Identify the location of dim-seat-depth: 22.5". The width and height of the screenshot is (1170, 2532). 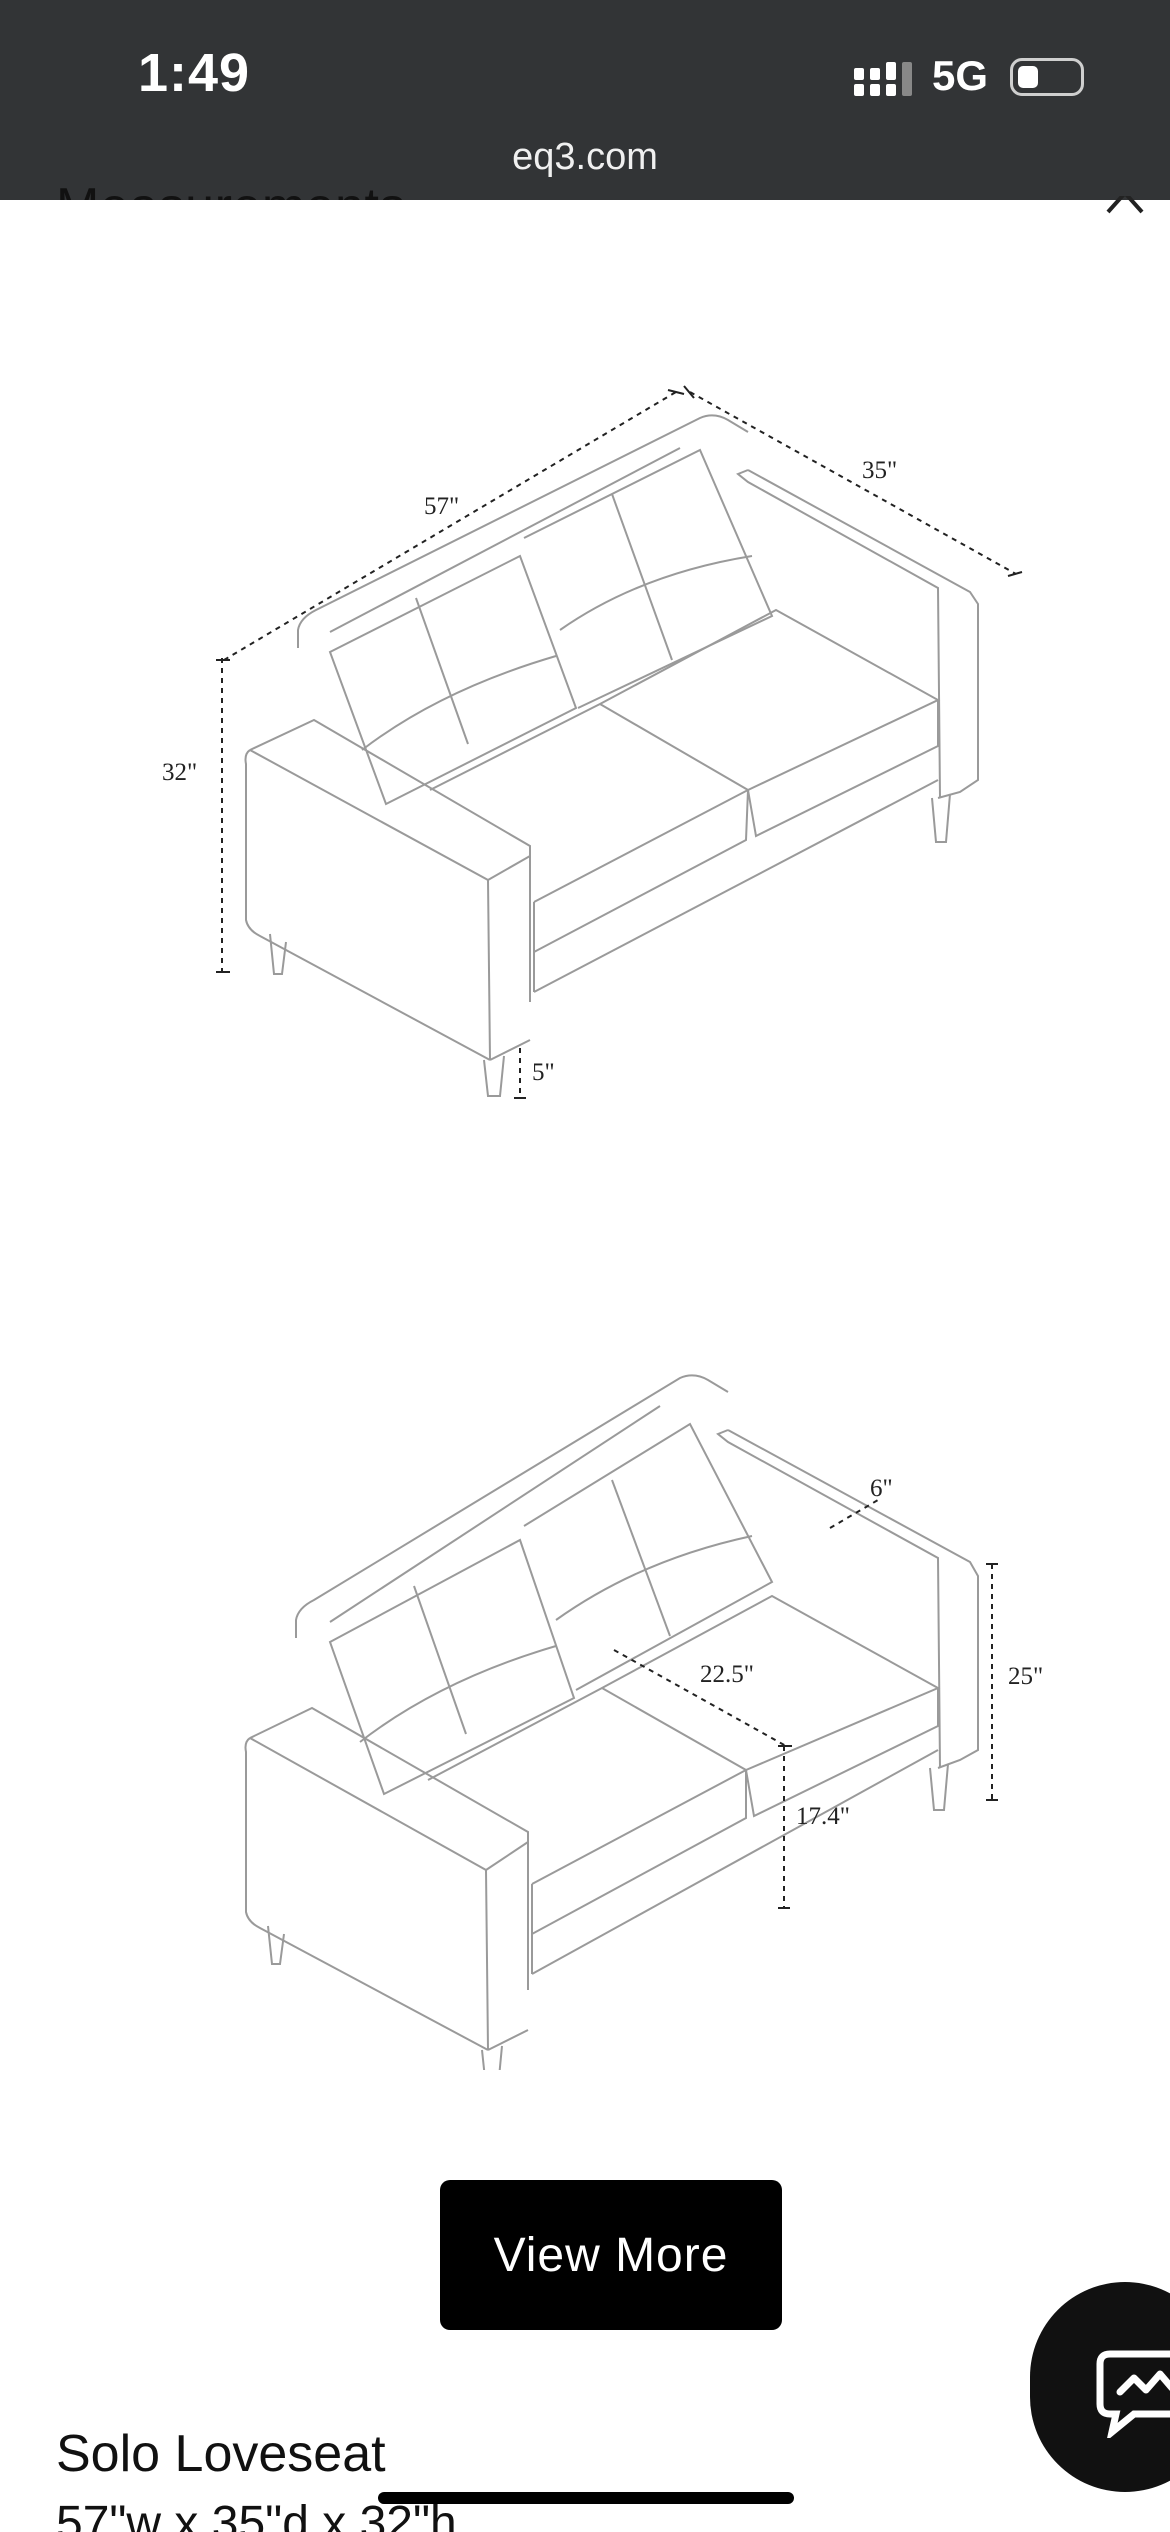
(727, 1674).